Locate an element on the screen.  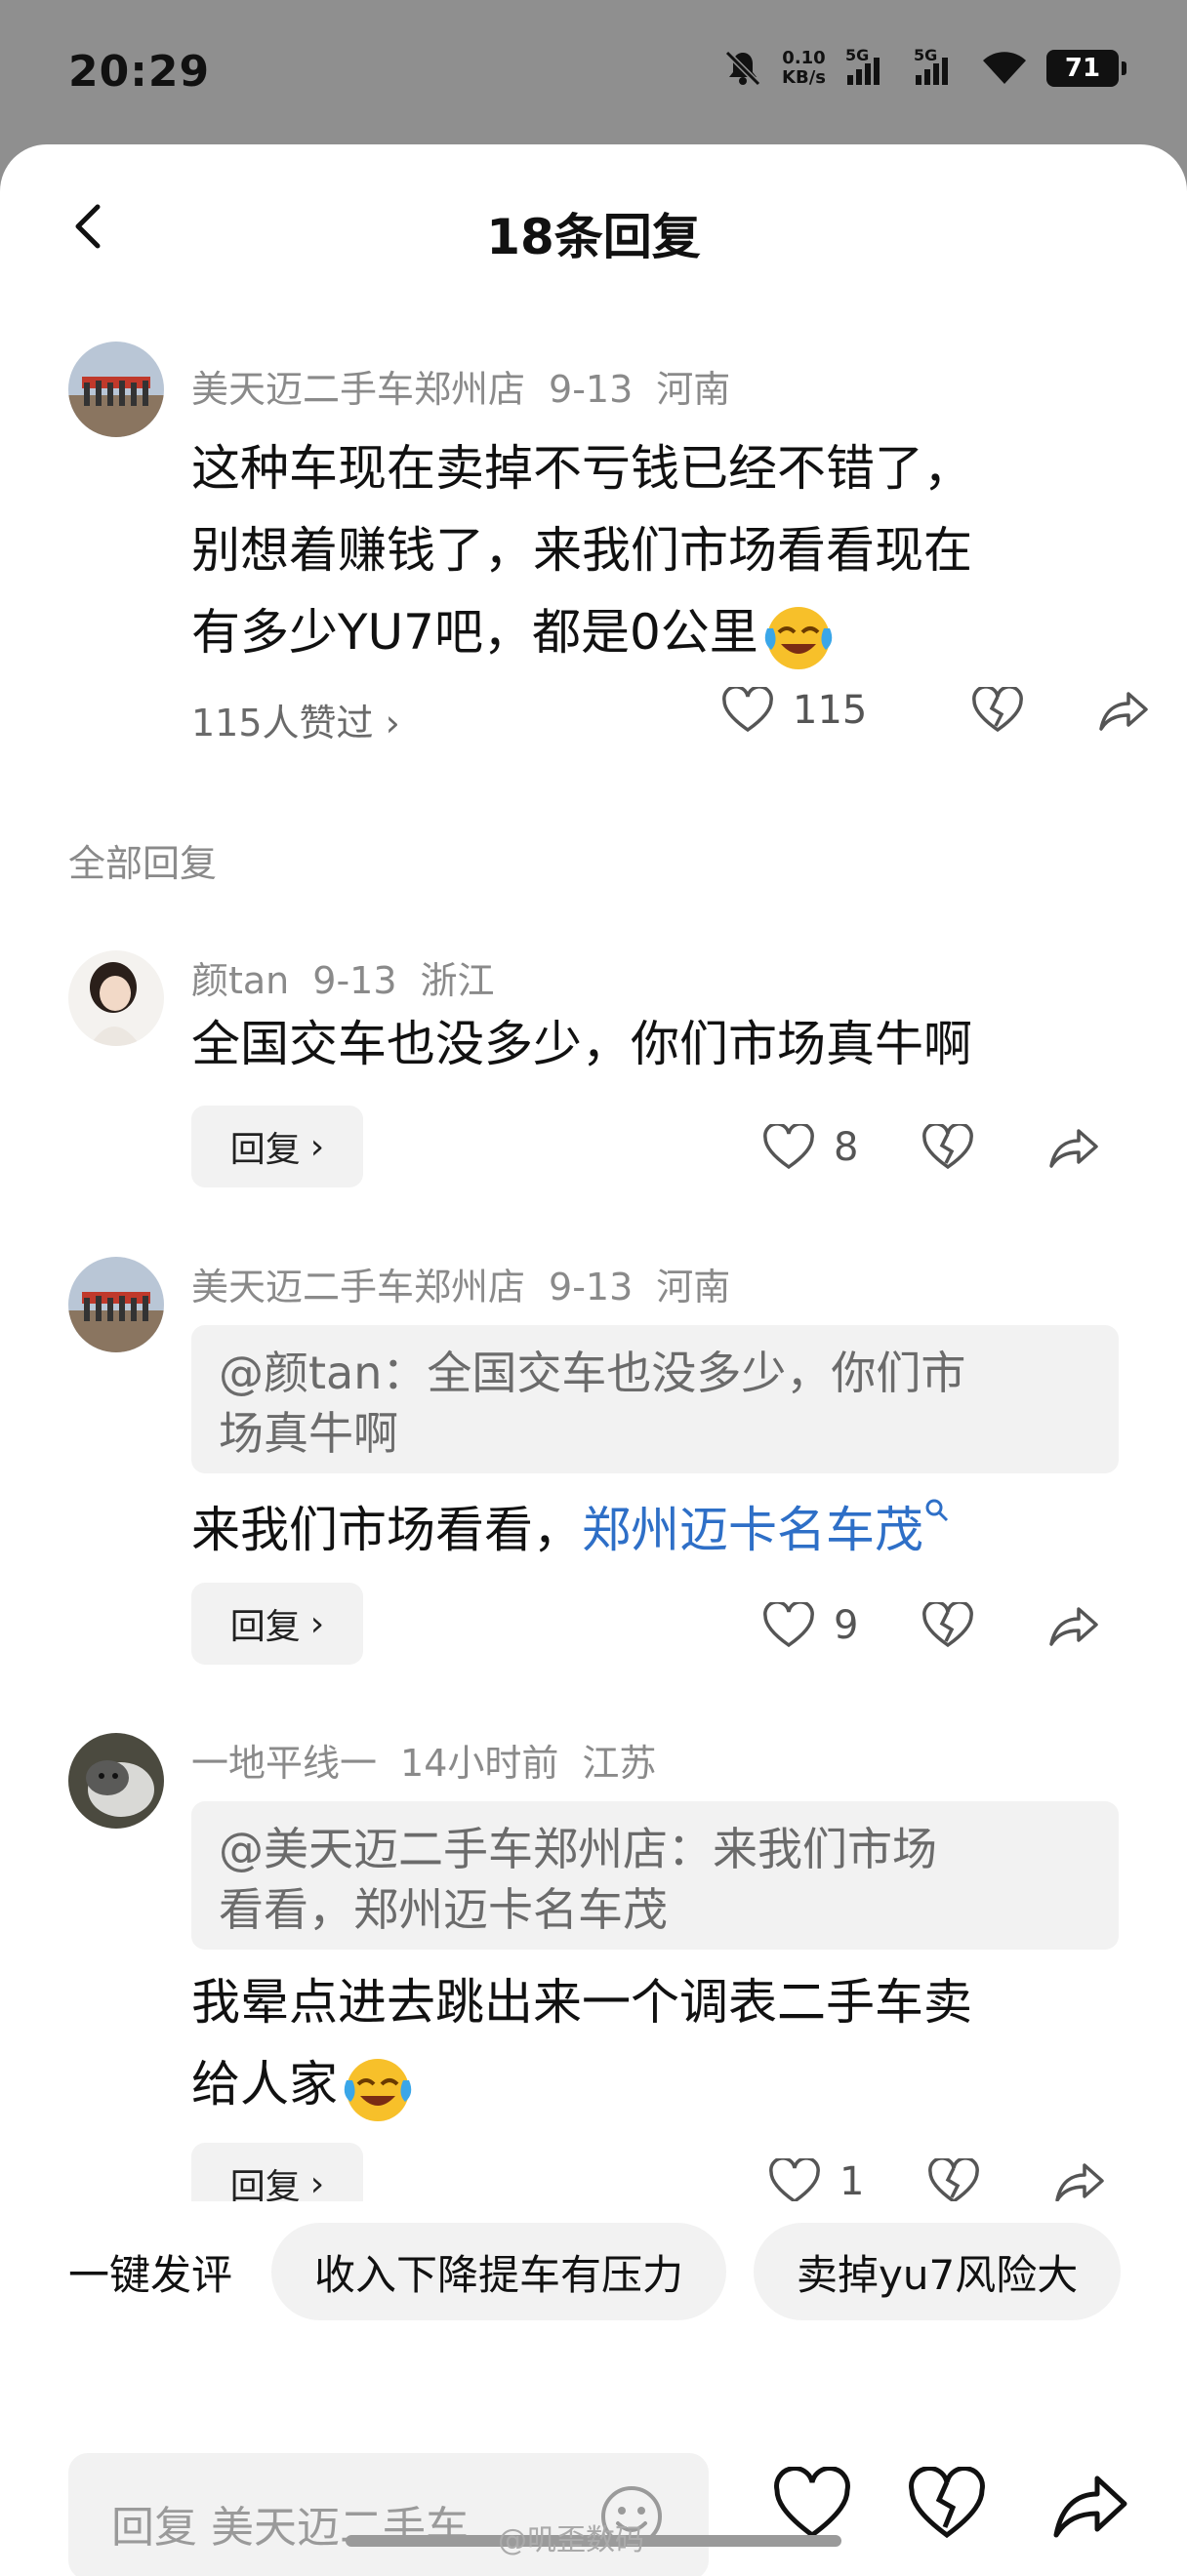
quick-reply-bar: 一键发评 收入下降提车有压力 卖掉yu7风险大 is located at coordinates (627, 2271).